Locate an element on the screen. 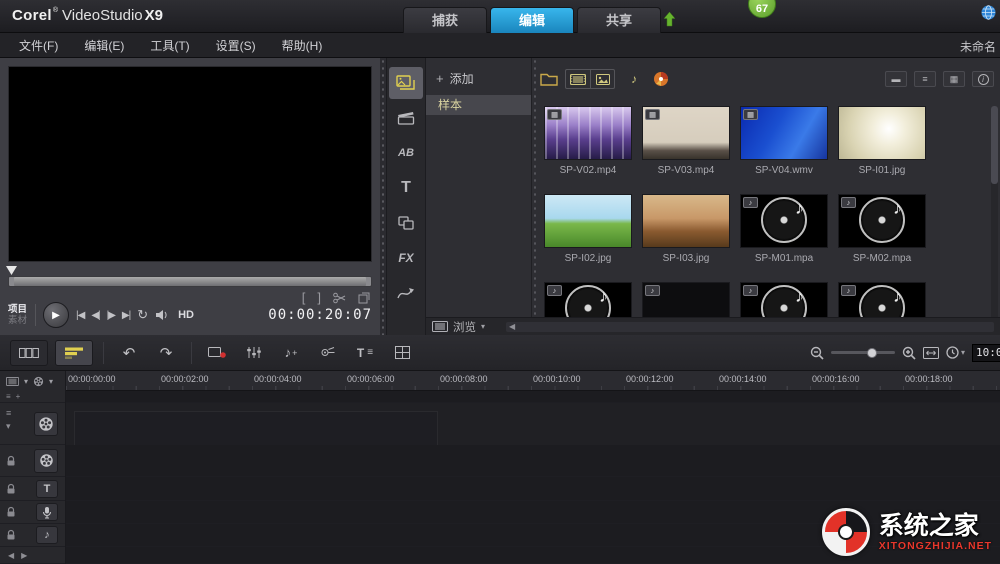 Image resolution: width=1000 pixels, height=564 pixels. jump-end-button: ▶| is located at coordinates (126, 315).